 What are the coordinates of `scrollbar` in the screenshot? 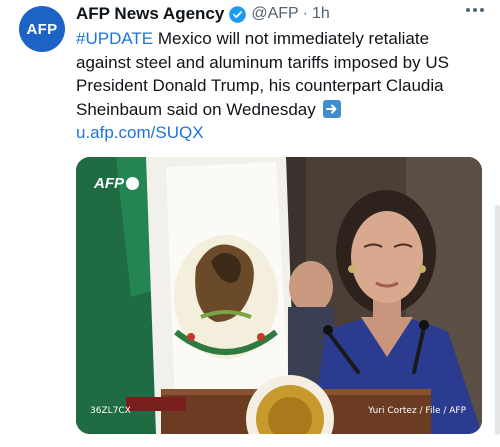 It's located at (497, 320).